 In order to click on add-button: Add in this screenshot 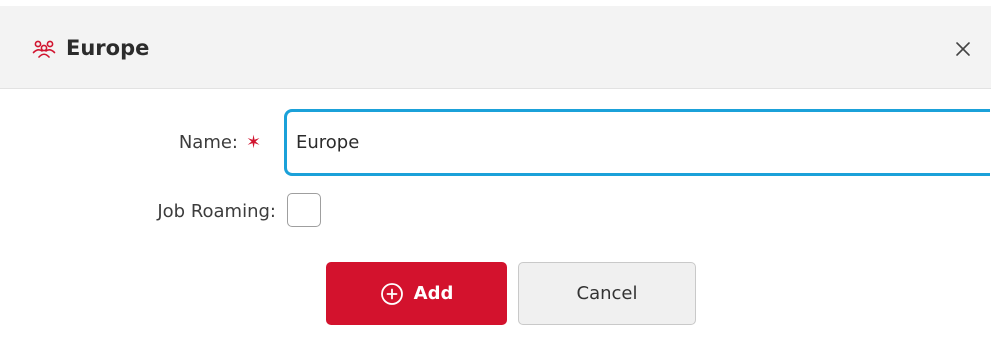, I will do `click(416, 293)`.